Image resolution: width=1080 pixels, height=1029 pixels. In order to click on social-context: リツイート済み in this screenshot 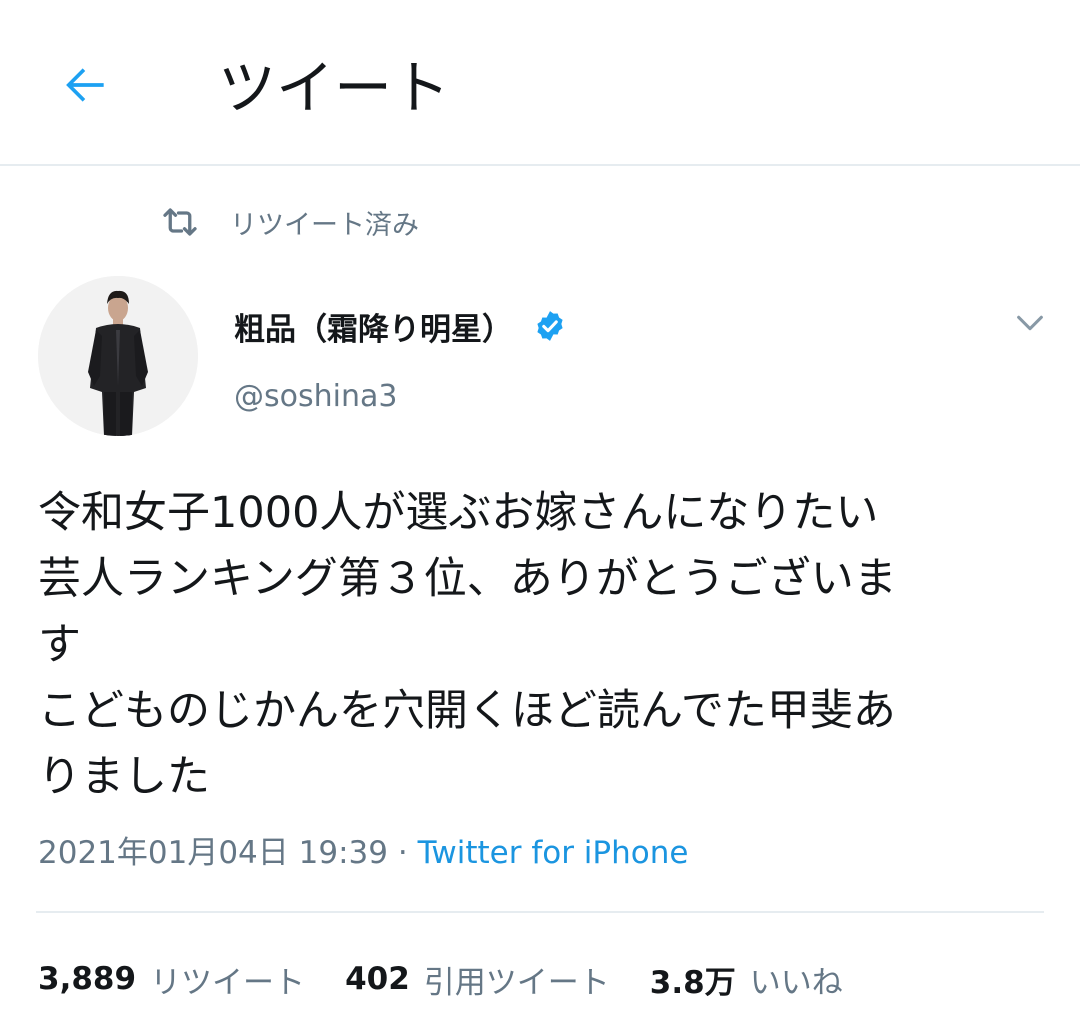, I will do `click(289, 222)`.